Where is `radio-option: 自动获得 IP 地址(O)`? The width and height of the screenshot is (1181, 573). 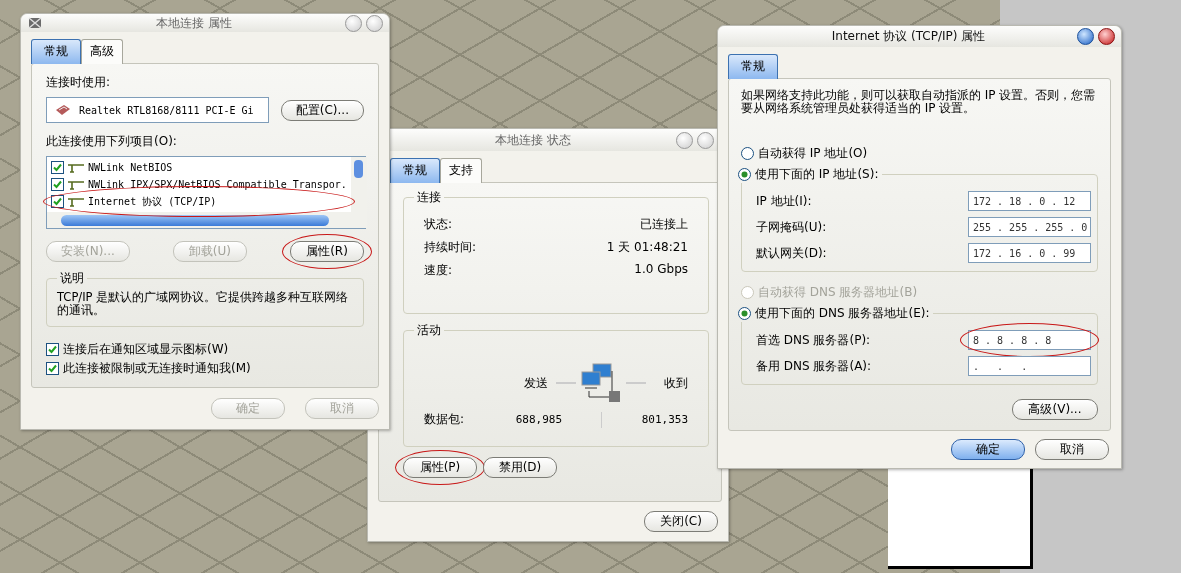 radio-option: 自动获得 IP 地址(O) is located at coordinates (919, 153).